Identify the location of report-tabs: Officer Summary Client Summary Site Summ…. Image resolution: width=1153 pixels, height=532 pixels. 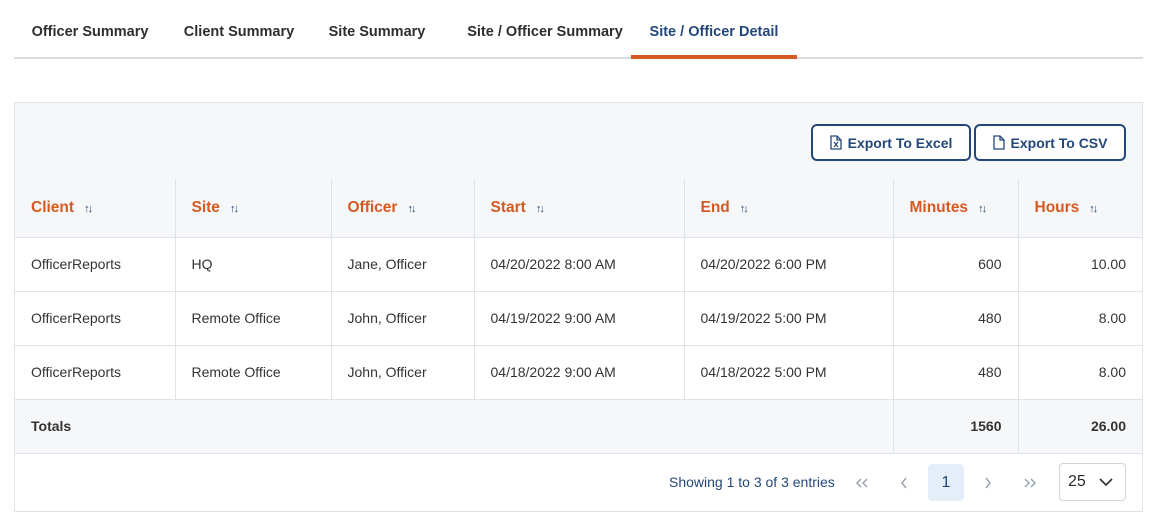
(578, 29).